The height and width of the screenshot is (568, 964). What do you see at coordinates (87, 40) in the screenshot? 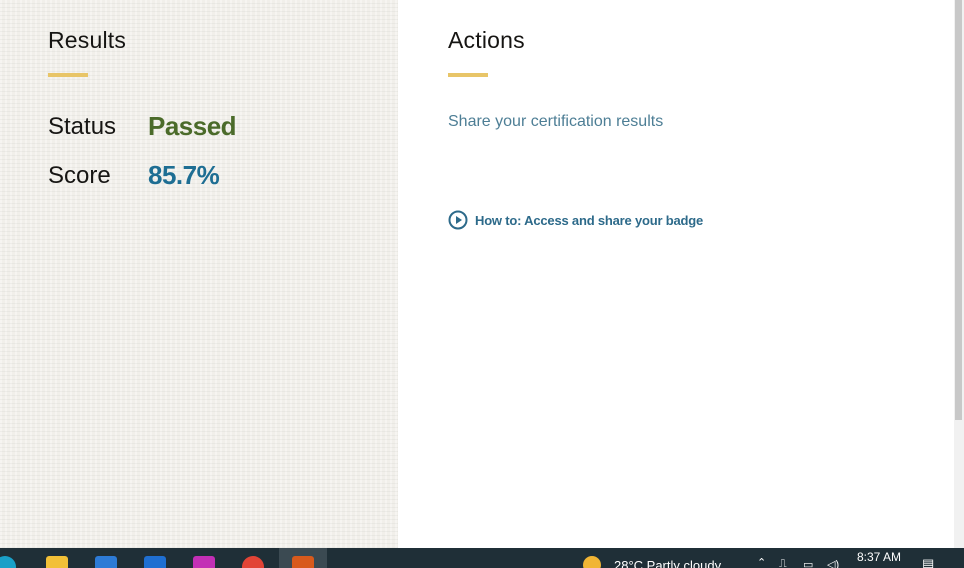
I see `results-heading: Results` at bounding box center [87, 40].